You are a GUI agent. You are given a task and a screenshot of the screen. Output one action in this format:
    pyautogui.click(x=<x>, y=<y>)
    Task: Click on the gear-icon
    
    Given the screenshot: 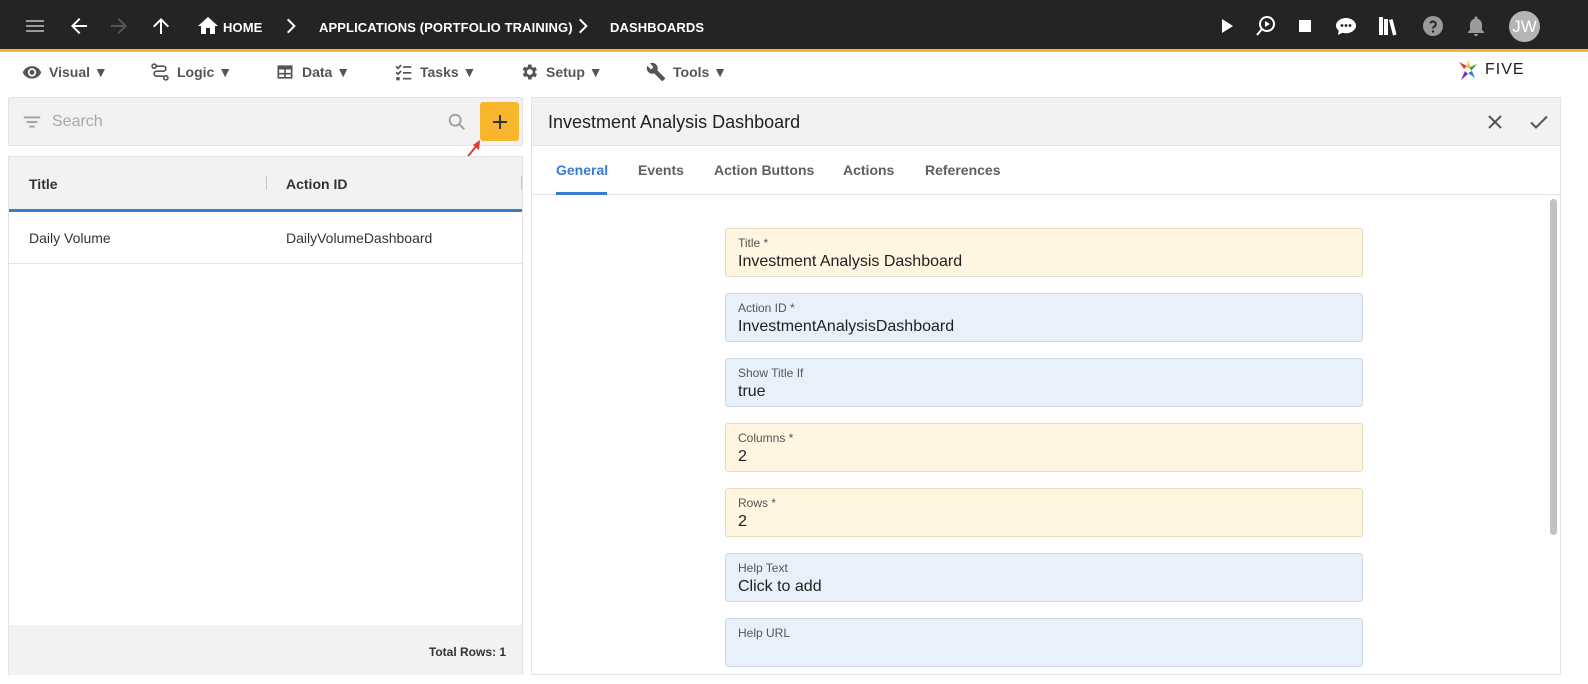 What is the action you would take?
    pyautogui.click(x=529, y=72)
    